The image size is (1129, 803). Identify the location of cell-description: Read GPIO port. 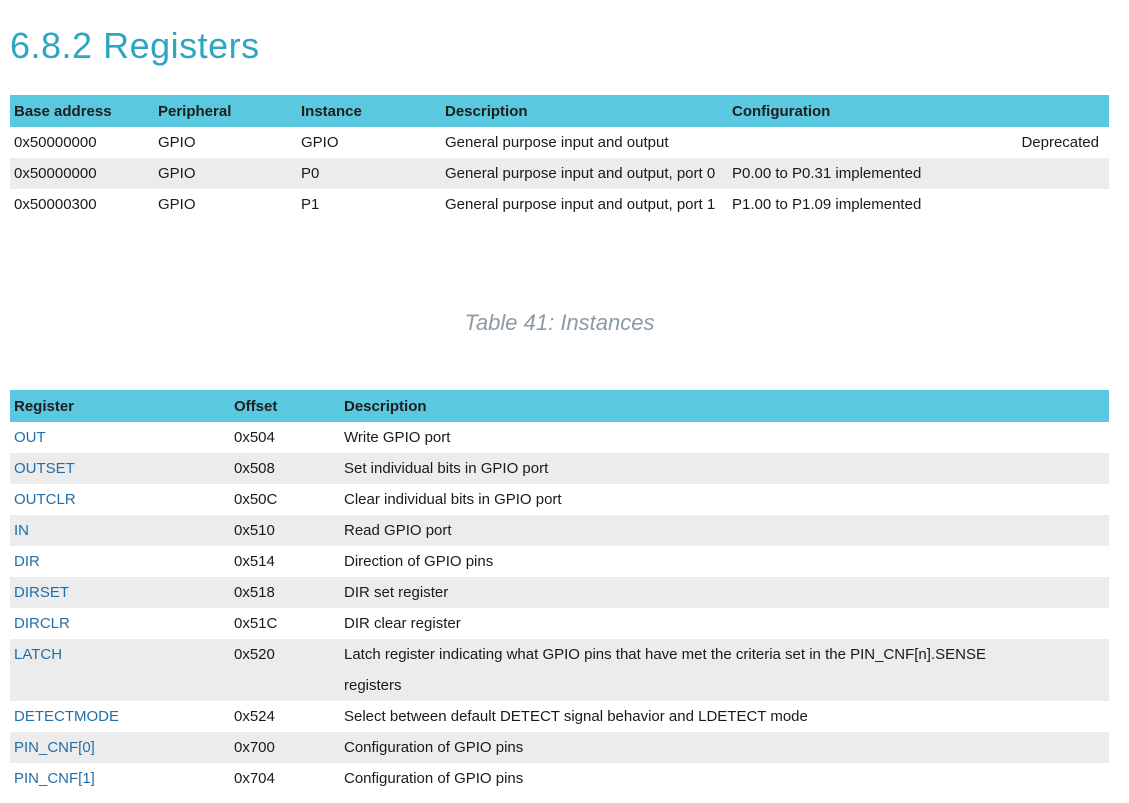
(724, 530).